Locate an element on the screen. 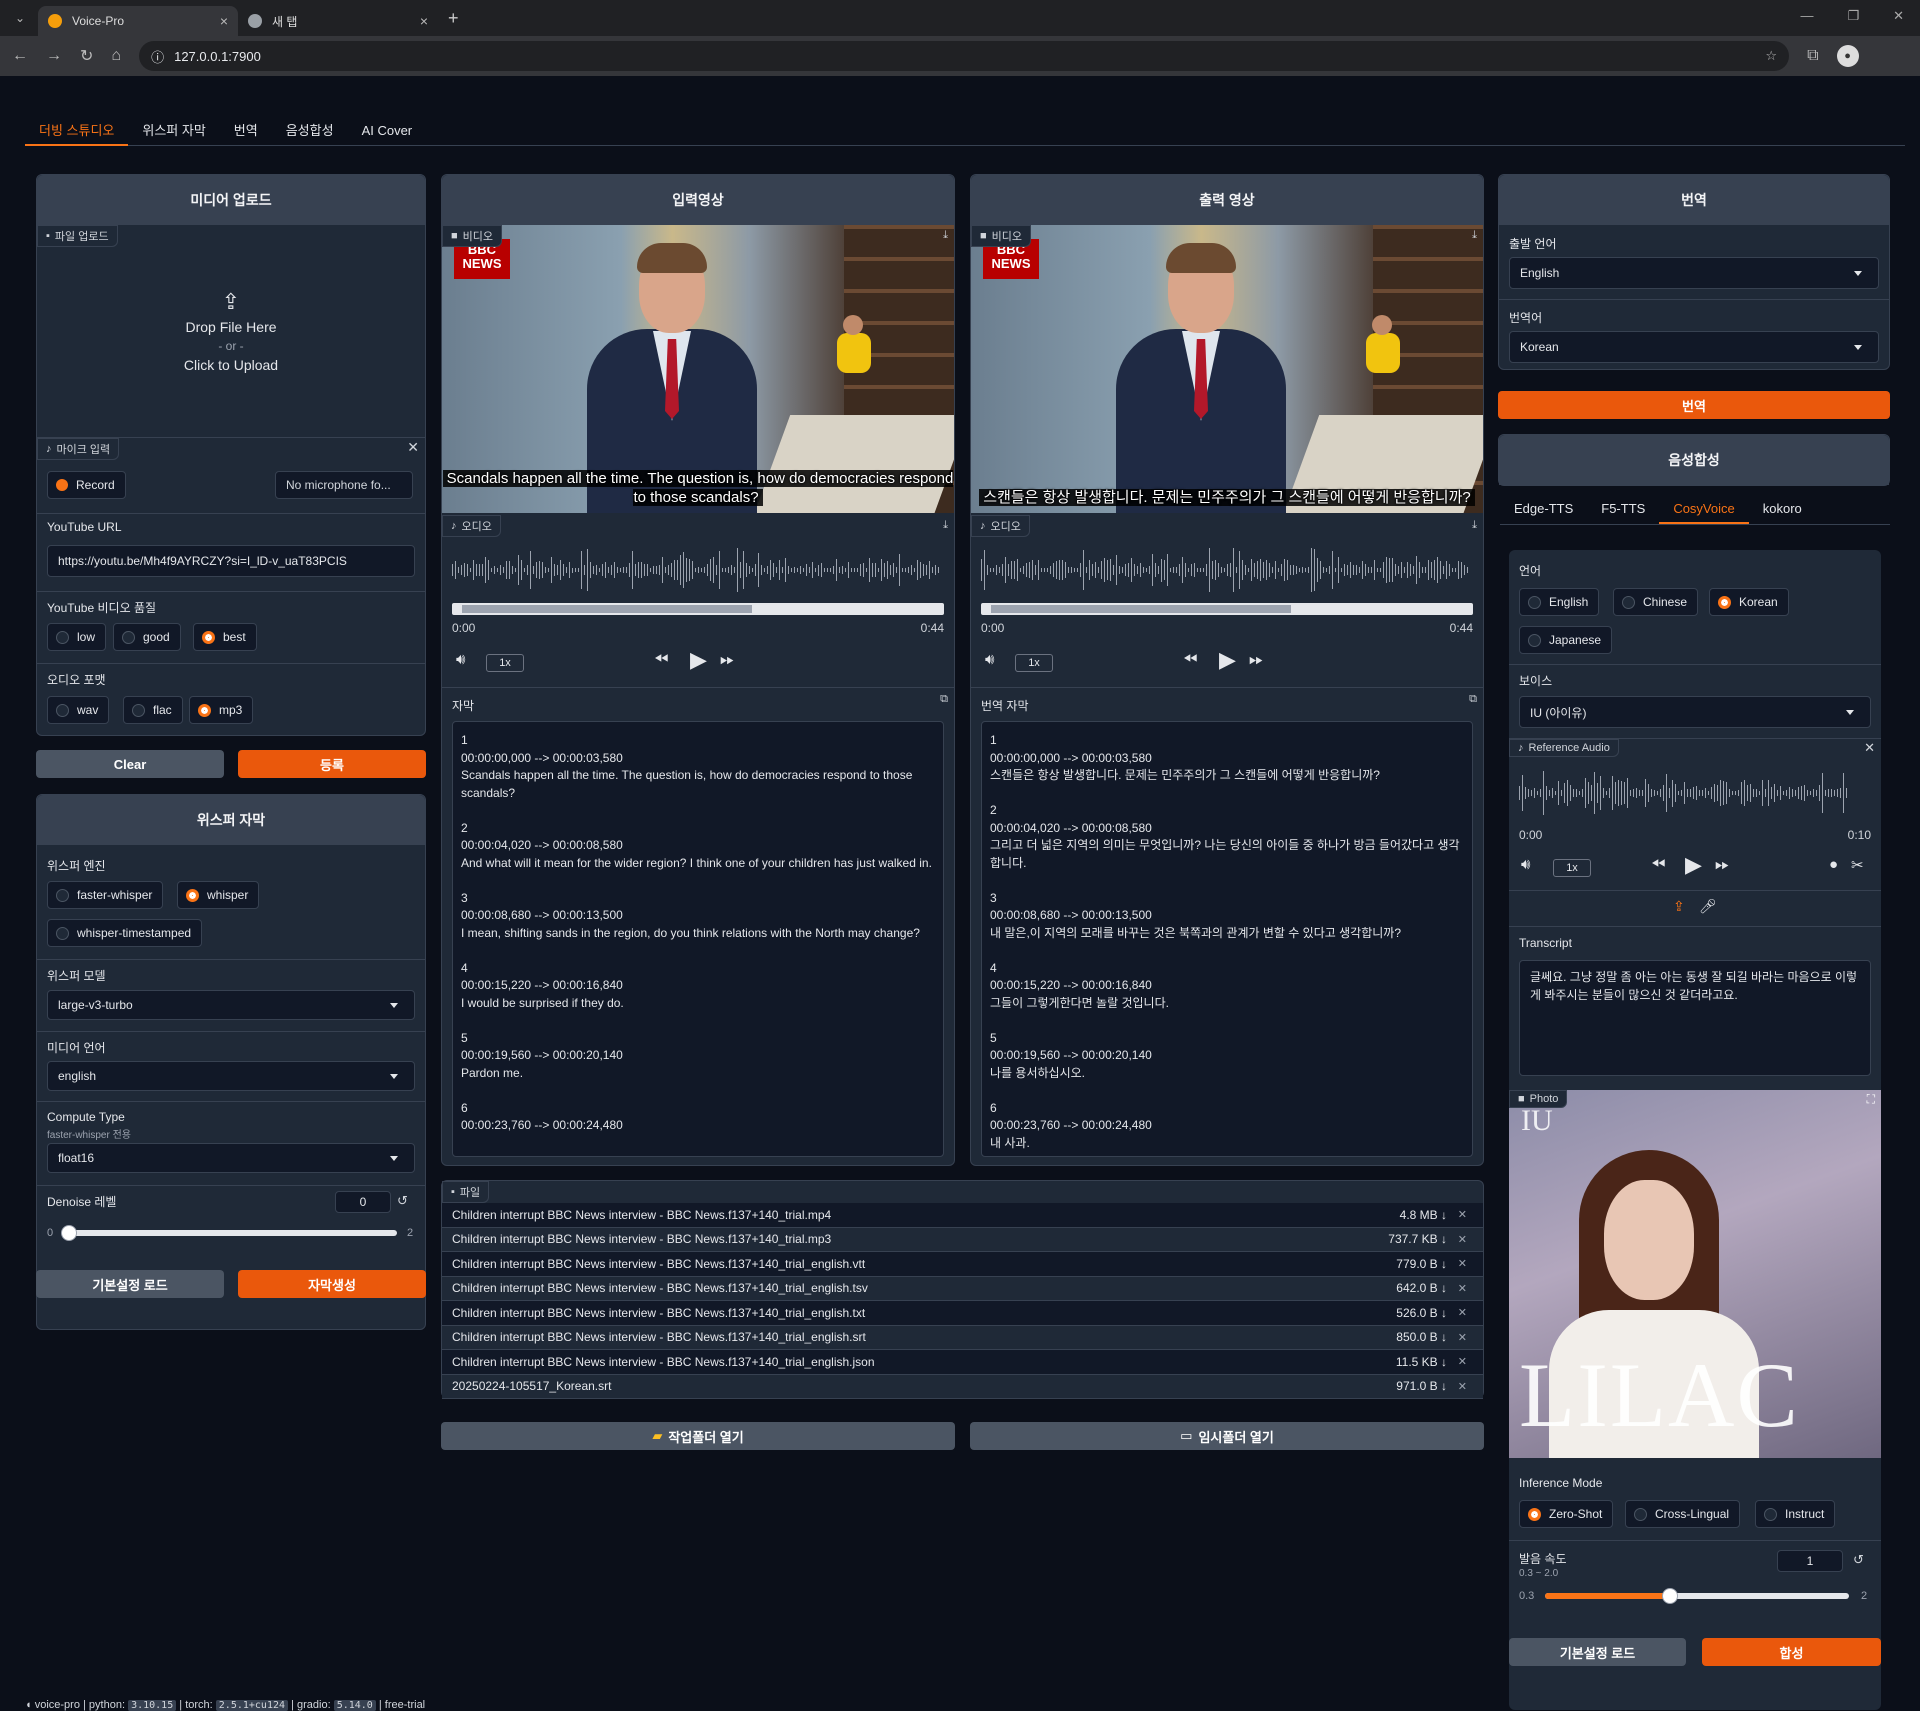  denoise-slider is located at coordinates (229, 1233).